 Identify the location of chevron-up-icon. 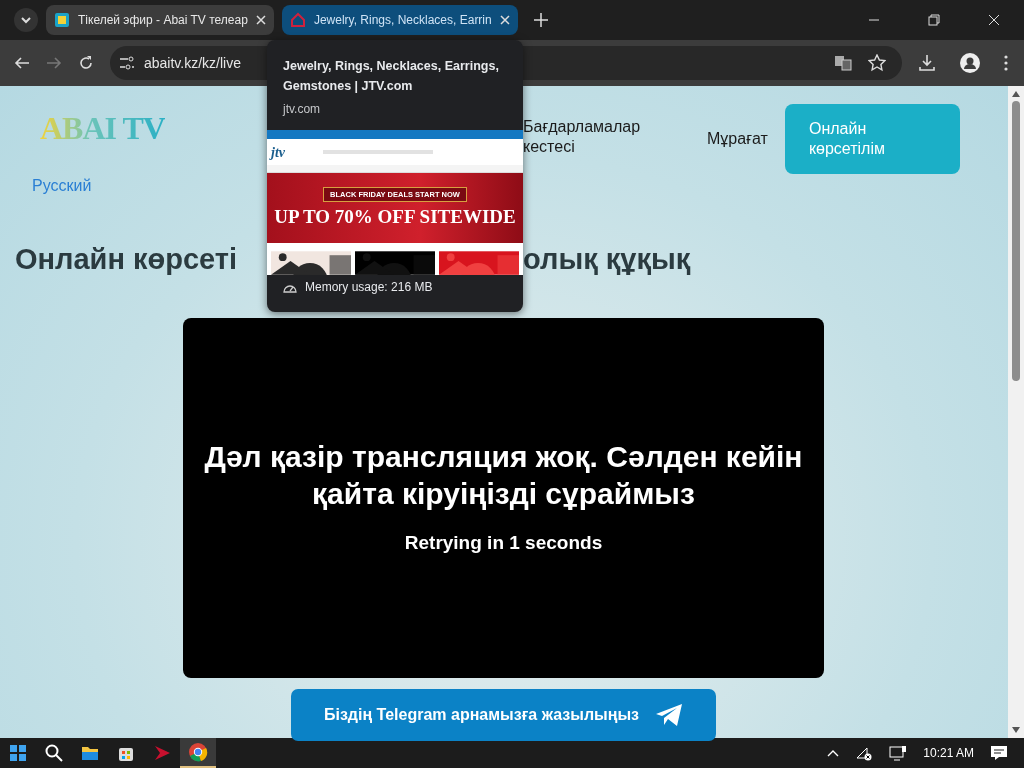
(833, 753).